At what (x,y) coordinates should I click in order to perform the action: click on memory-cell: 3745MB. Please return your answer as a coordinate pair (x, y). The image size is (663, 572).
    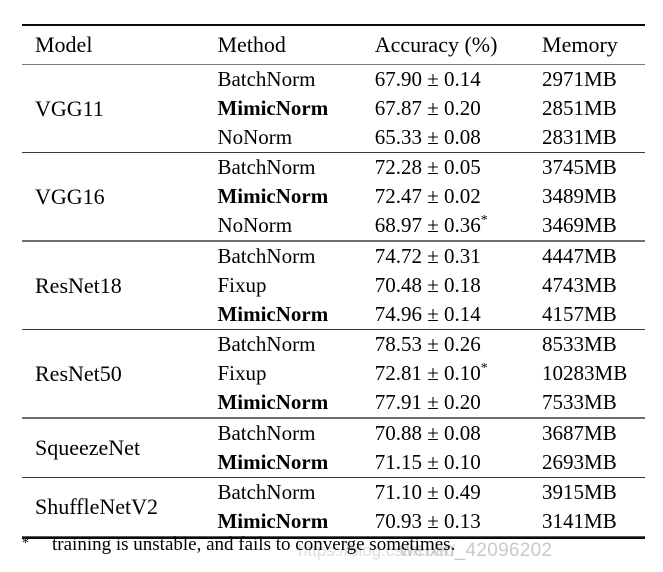
    Looking at the image, I should click on (579, 167).